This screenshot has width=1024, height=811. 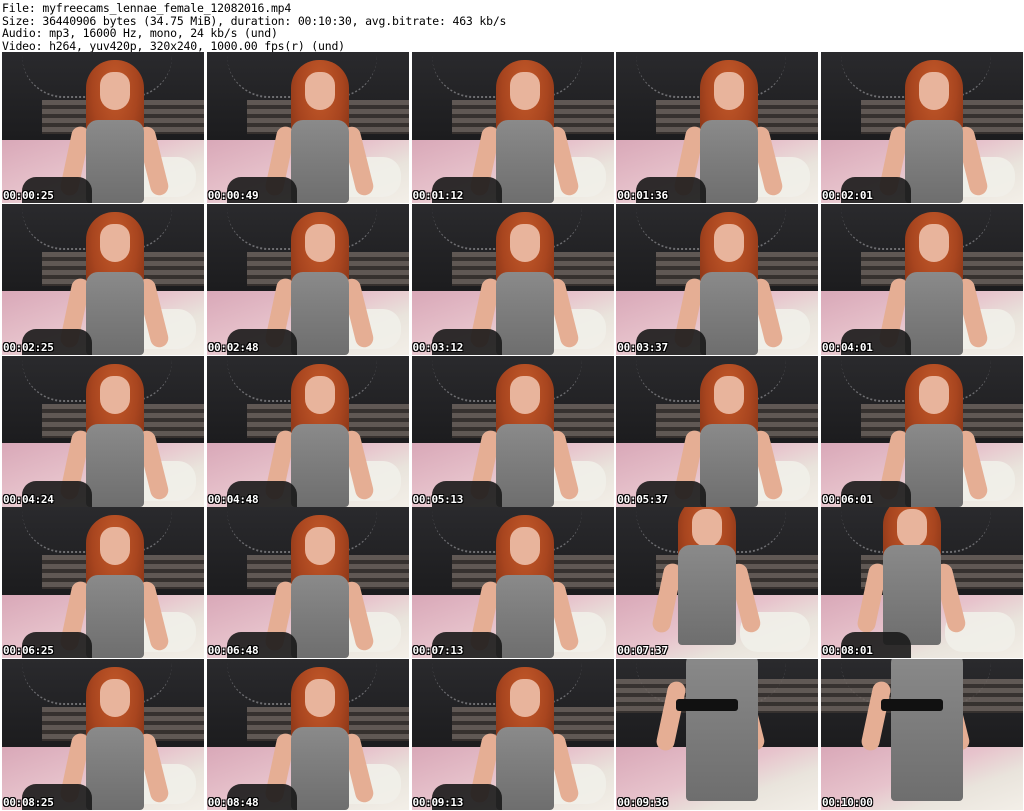 What do you see at coordinates (512, 583) in the screenshot?
I see `video-thumbnail: 00:07:13` at bounding box center [512, 583].